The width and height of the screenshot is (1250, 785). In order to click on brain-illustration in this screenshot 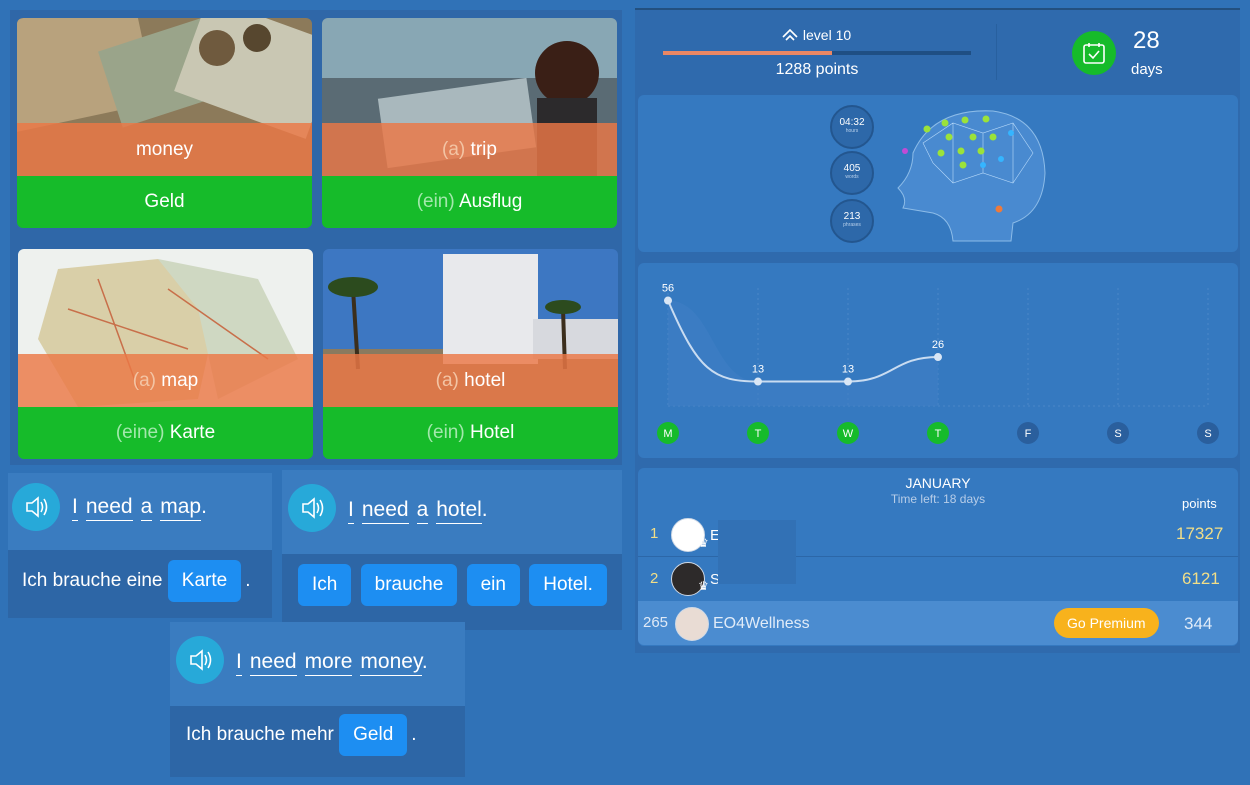, I will do `click(971, 176)`.